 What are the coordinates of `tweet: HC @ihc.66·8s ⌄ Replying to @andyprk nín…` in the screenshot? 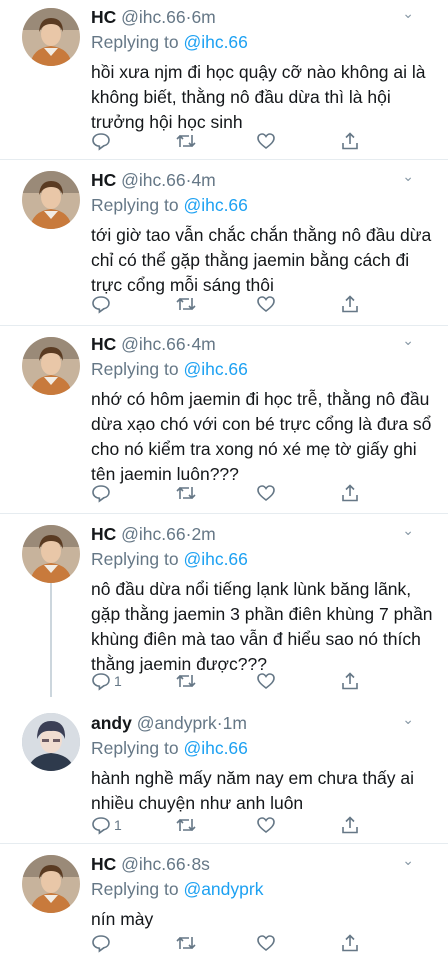 It's located at (224, 902).